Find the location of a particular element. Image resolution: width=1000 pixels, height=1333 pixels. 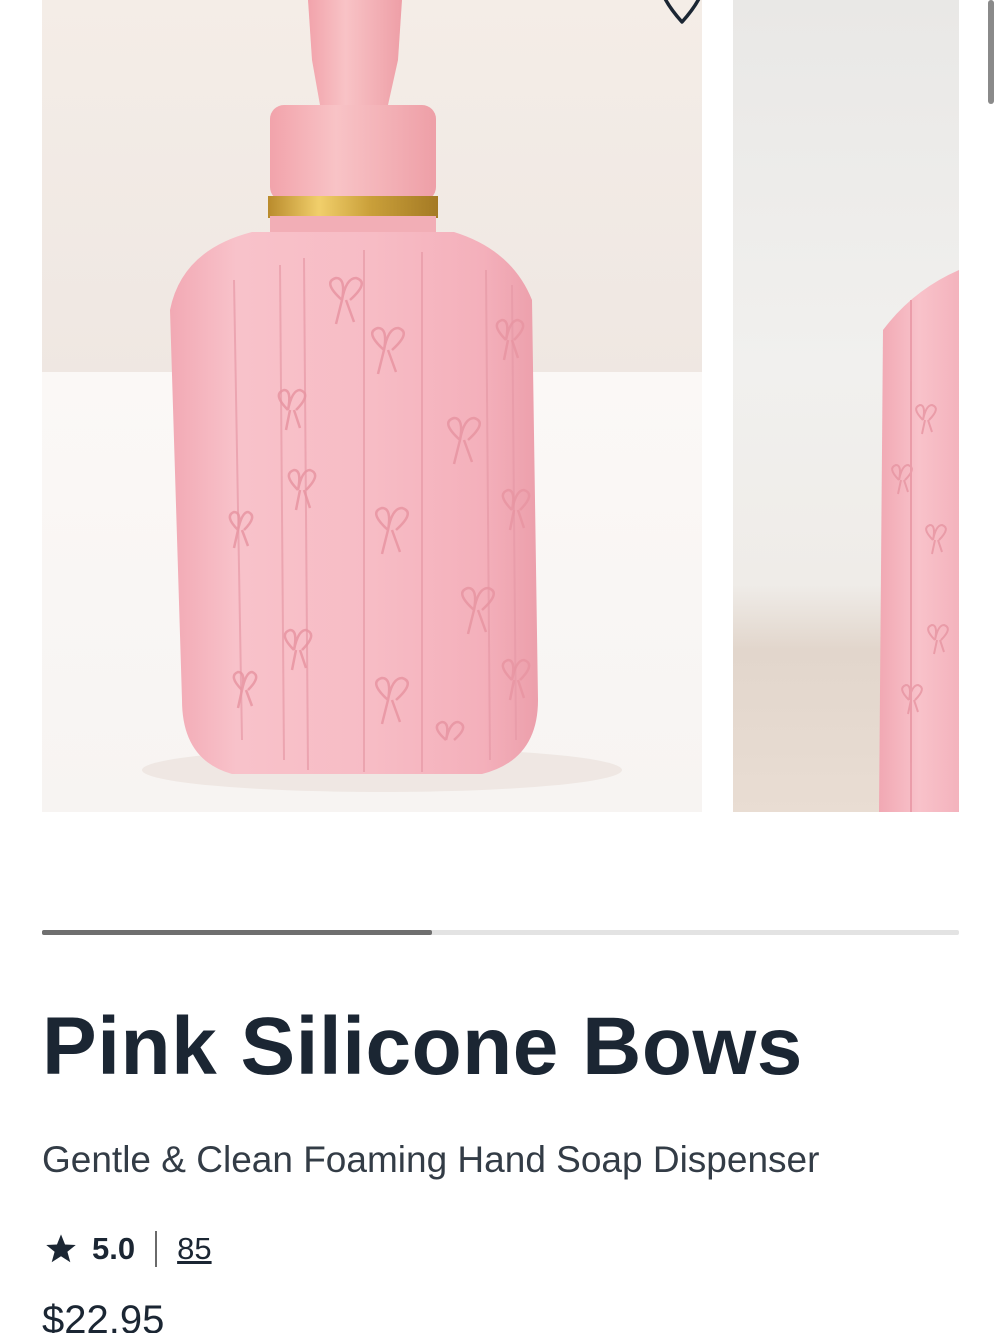

page-scrollbar is located at coordinates (991, 52).